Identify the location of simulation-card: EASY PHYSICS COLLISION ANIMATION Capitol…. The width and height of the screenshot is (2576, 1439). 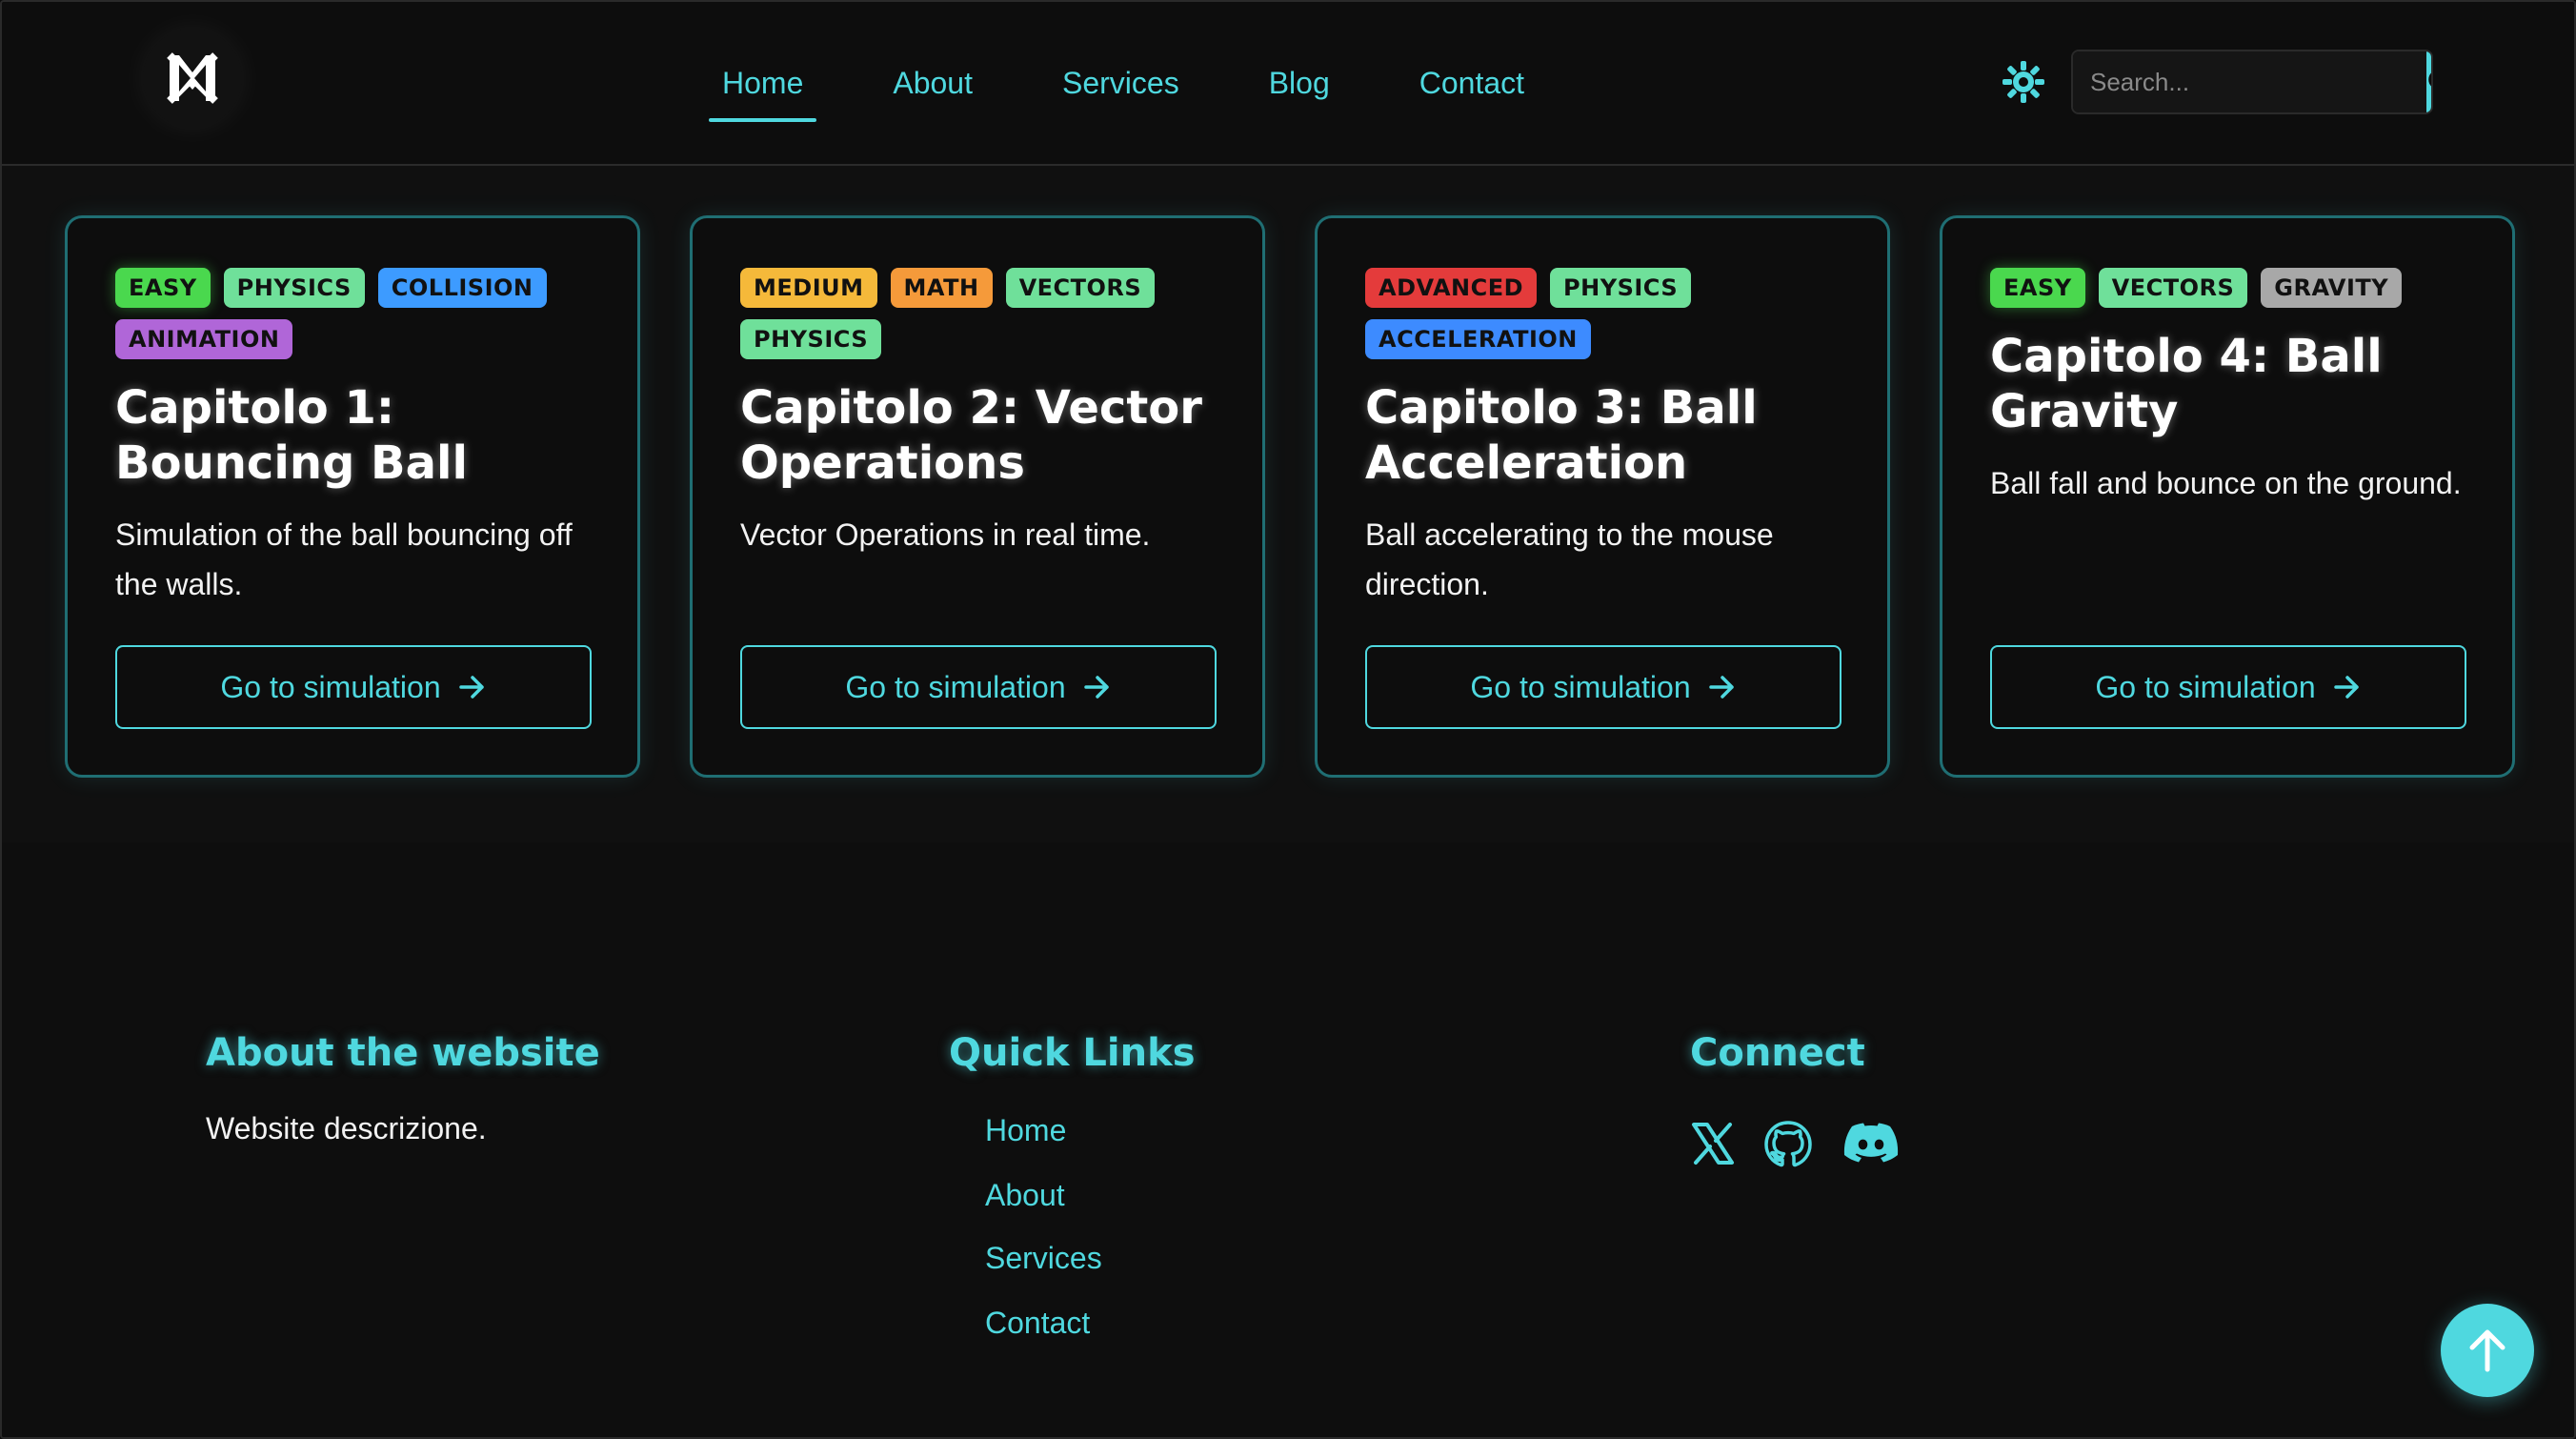
(352, 497).